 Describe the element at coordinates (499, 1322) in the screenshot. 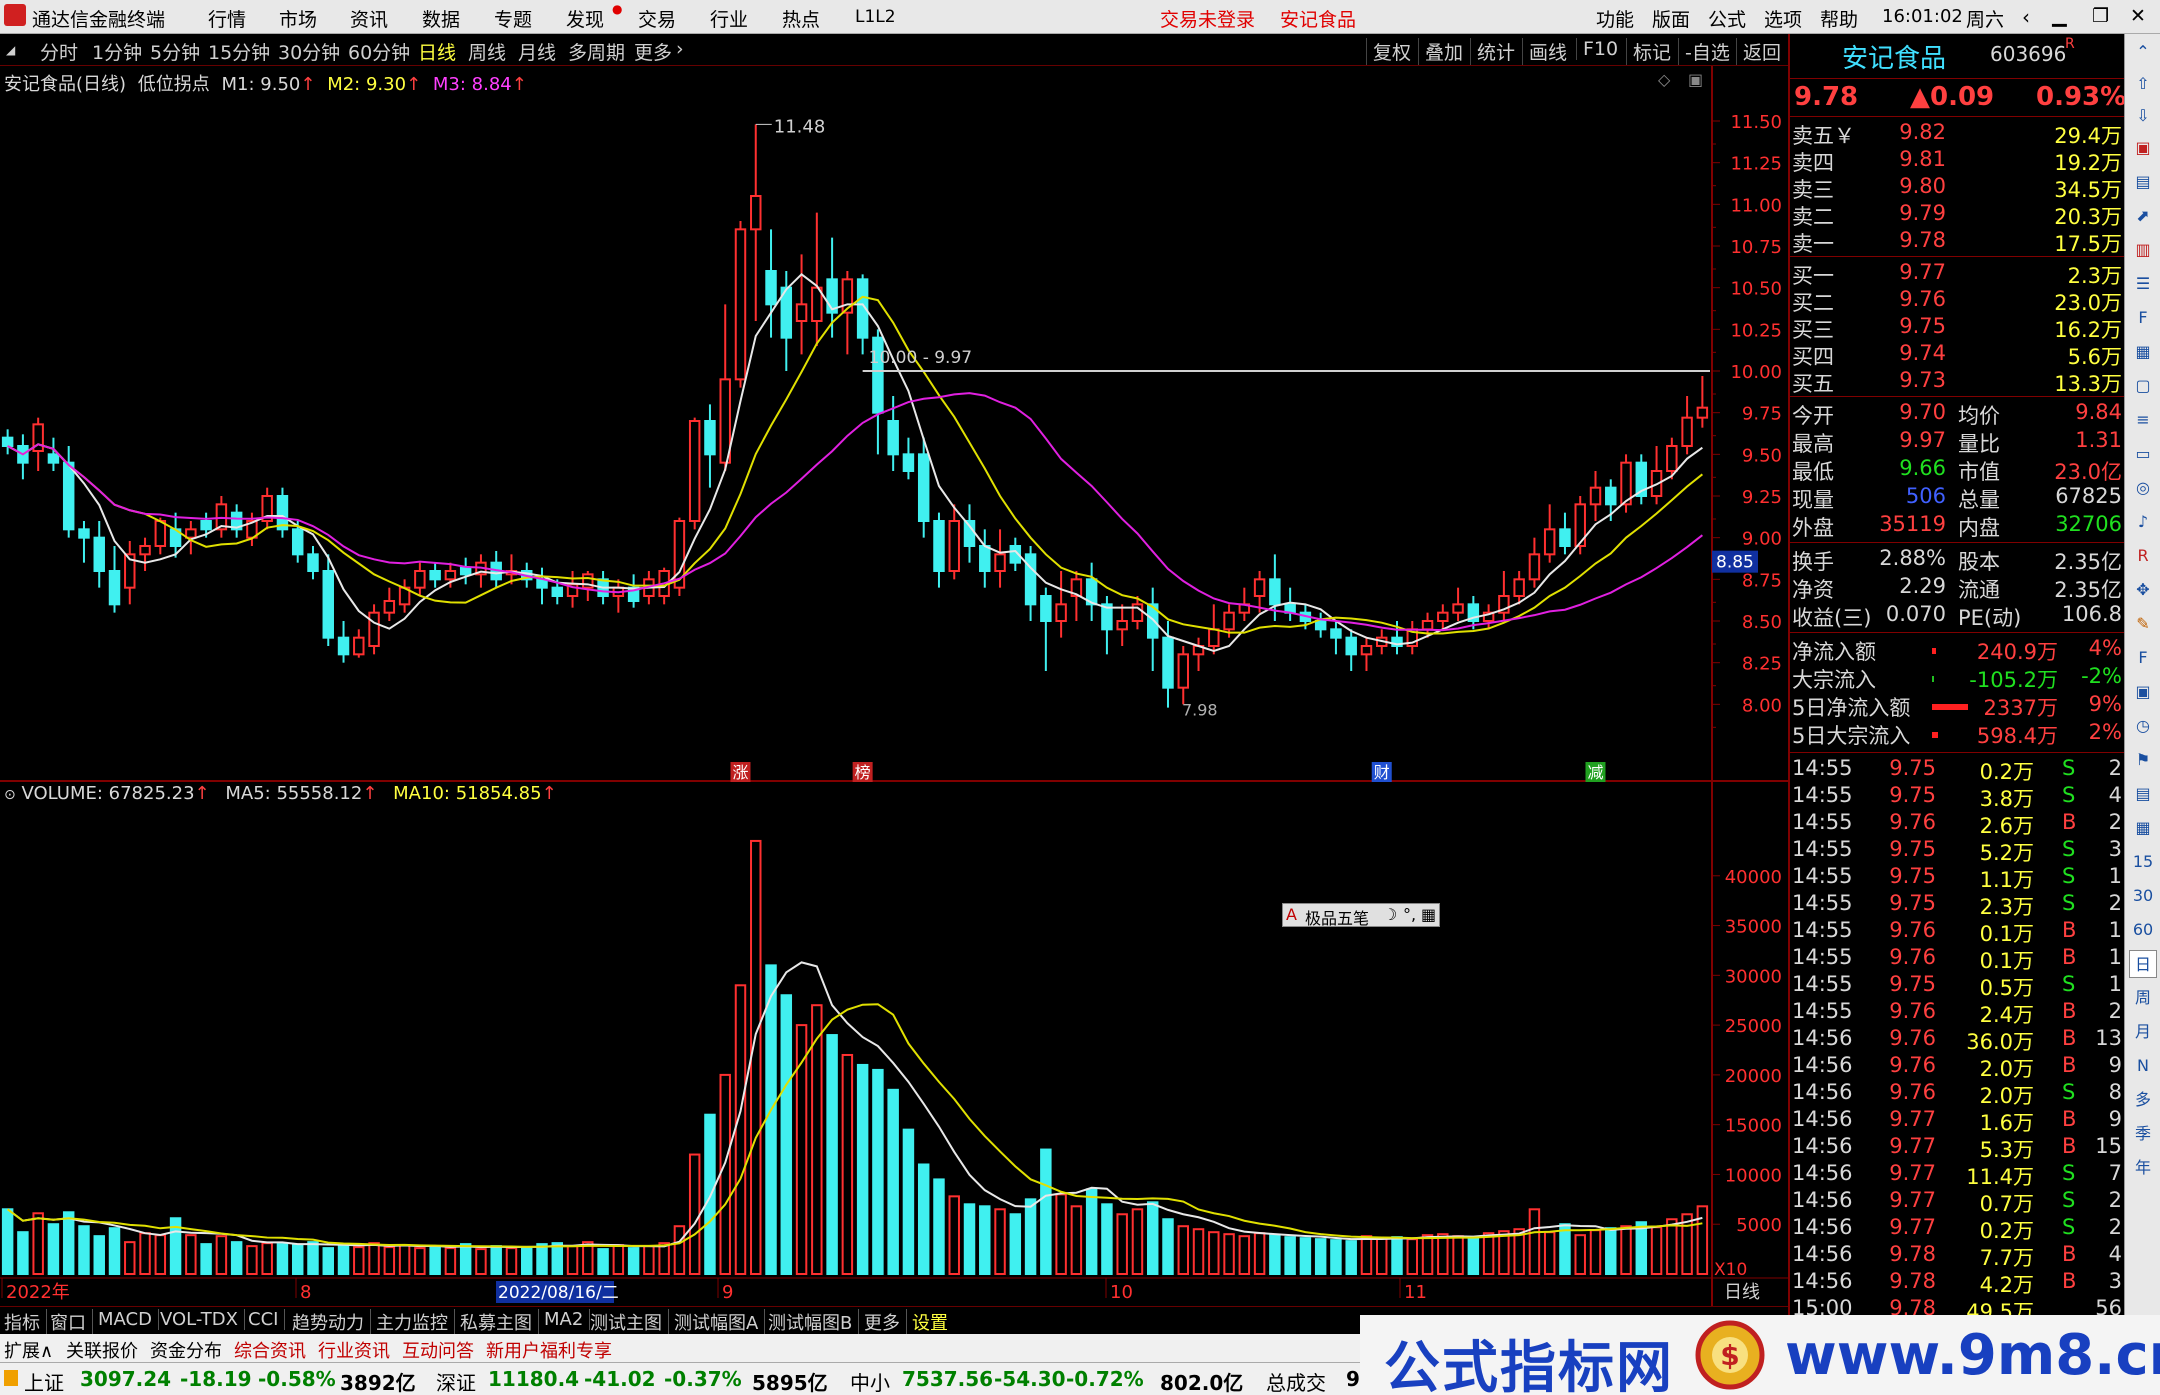

I see `tab-simuzhutu: 私募主图` at that location.